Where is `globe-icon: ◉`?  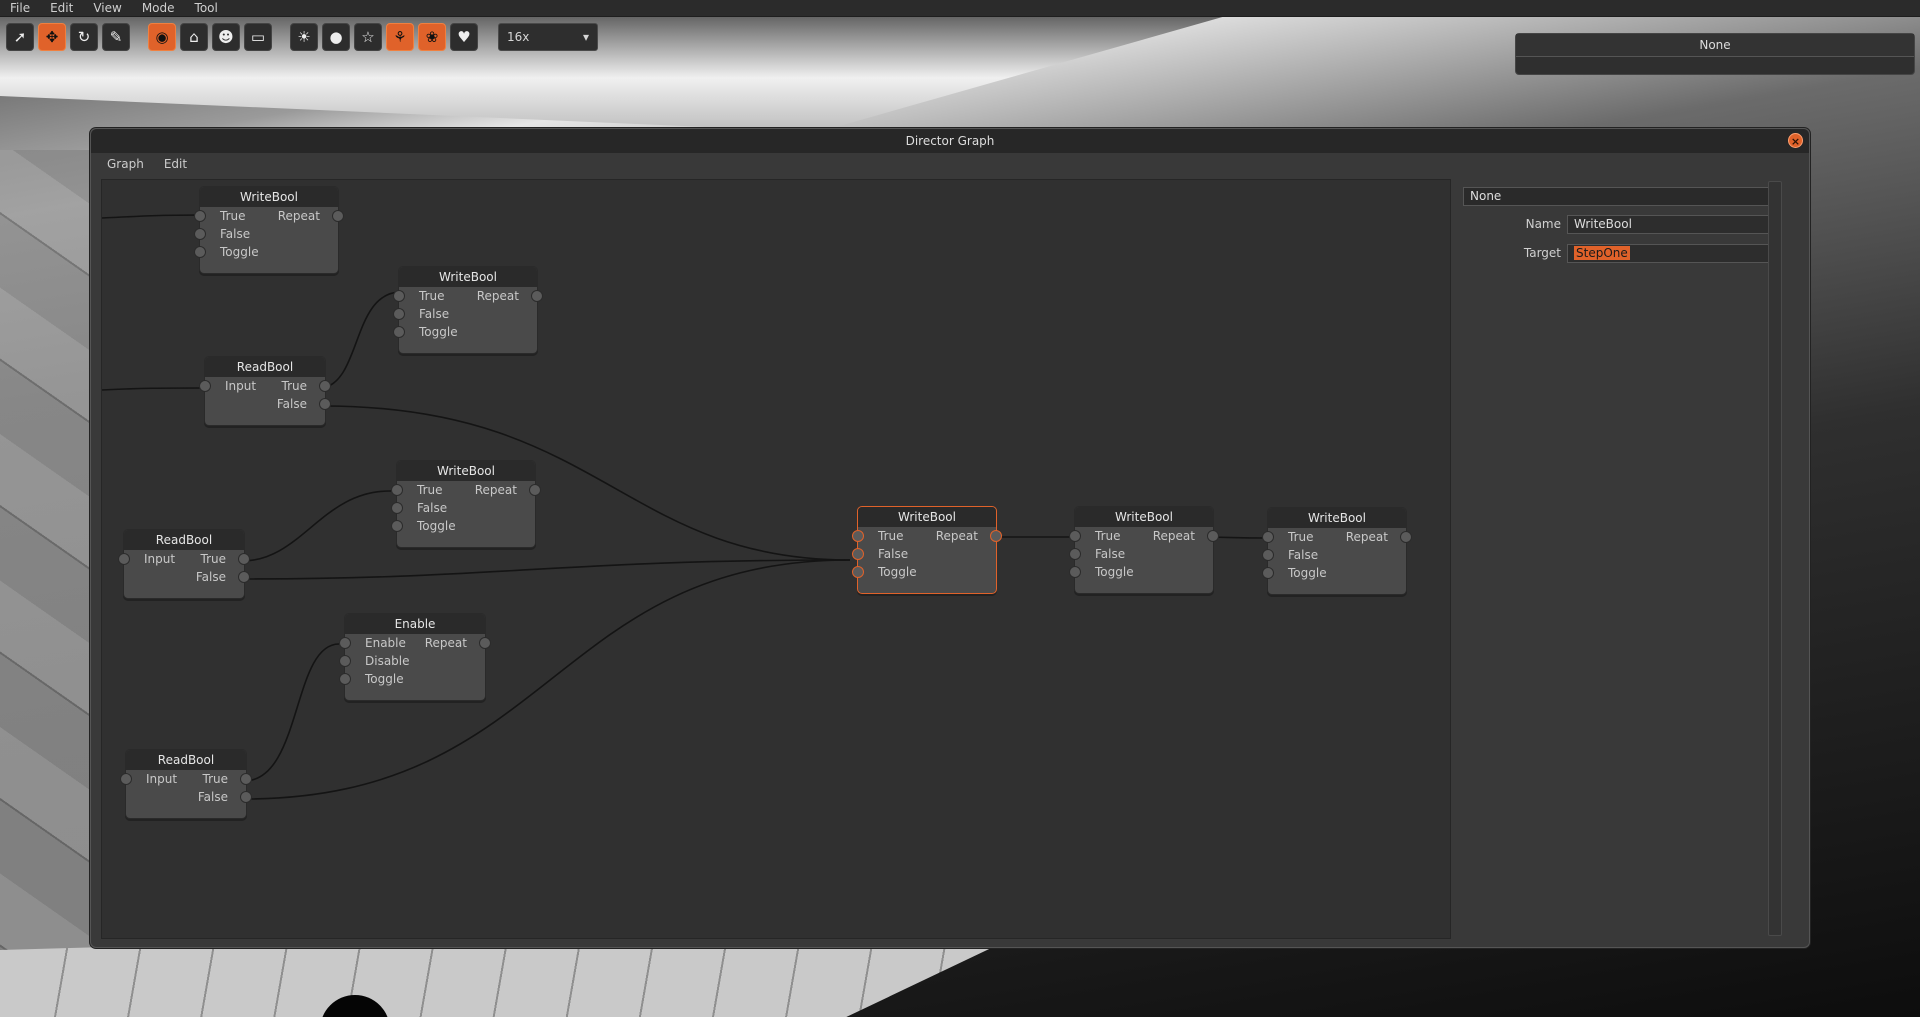
globe-icon: ◉ is located at coordinates (162, 37).